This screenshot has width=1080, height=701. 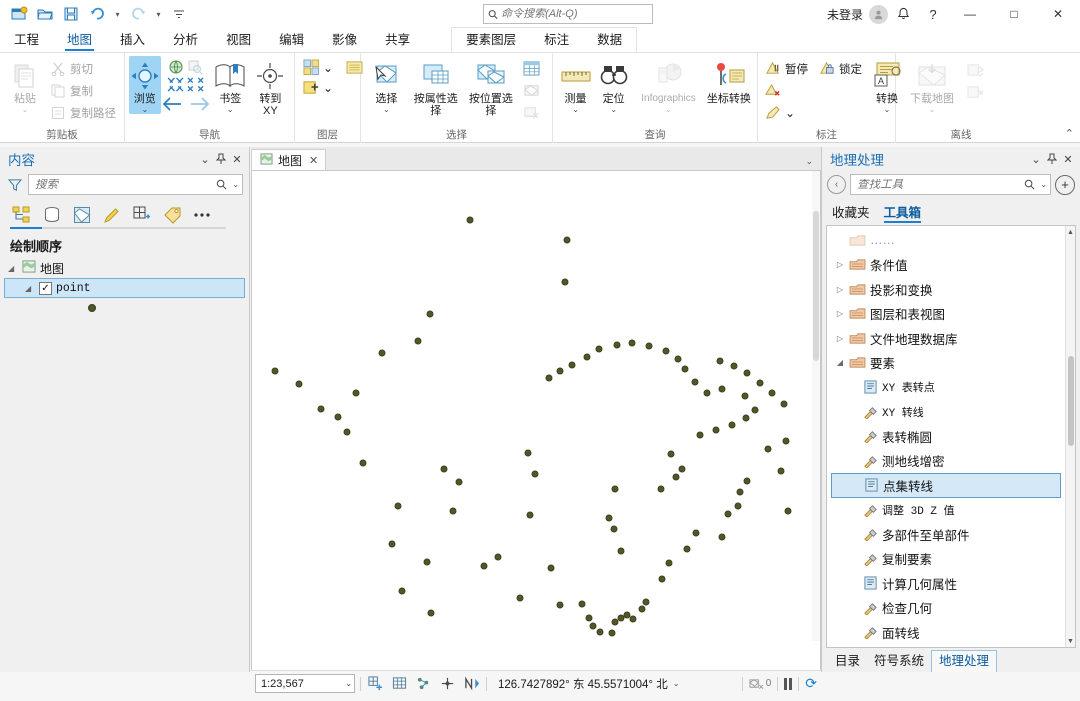 What do you see at coordinates (375, 683) in the screenshot?
I see `add-grid-icon` at bounding box center [375, 683].